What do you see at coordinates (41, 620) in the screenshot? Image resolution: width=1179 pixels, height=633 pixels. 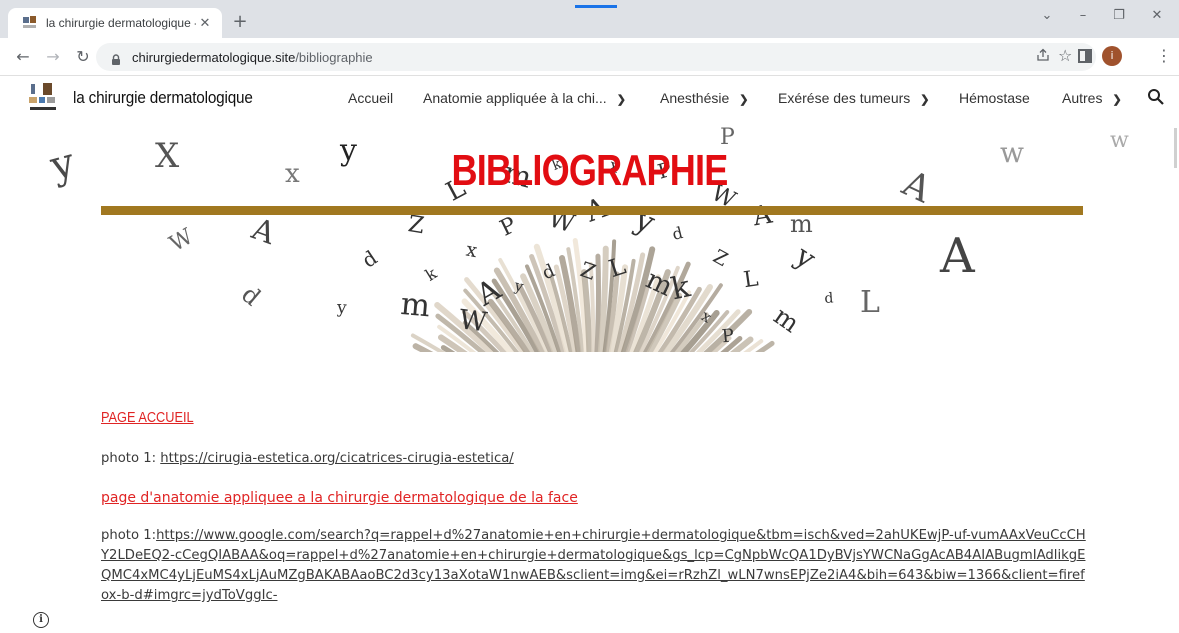 I see `info-icon: i` at bounding box center [41, 620].